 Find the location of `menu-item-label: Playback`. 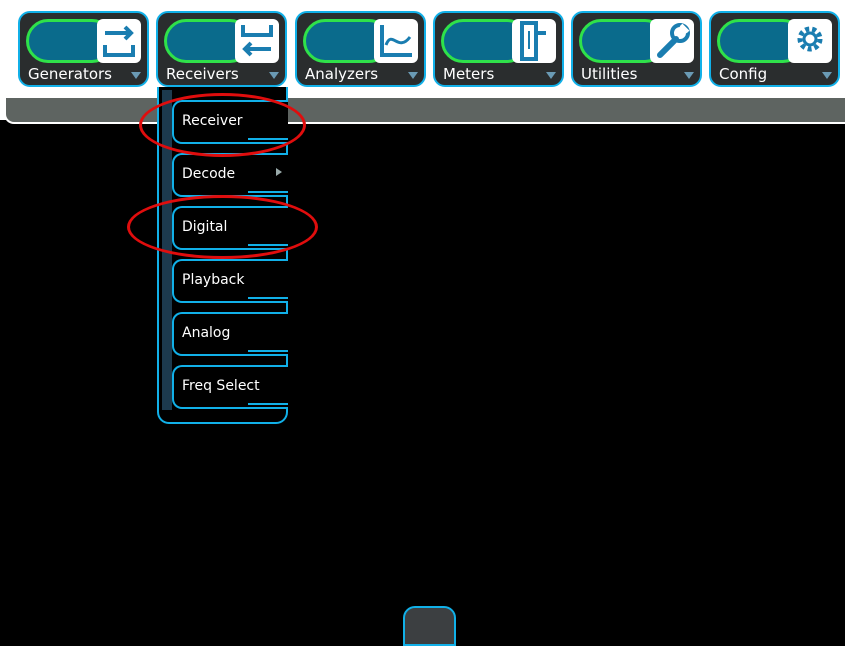

menu-item-label: Playback is located at coordinates (213, 280).